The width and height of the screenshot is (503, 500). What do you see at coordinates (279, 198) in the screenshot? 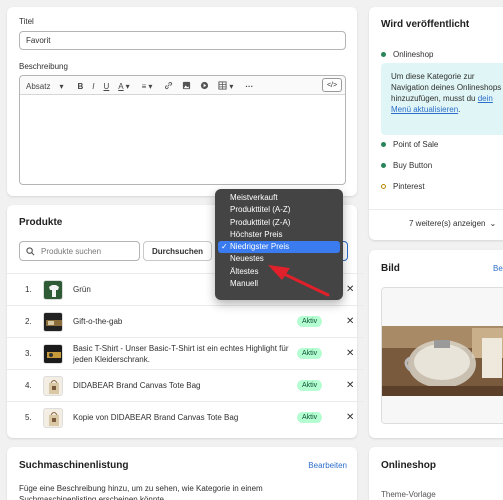
I see `sort-option-bestselling: Meistverkauft` at bounding box center [279, 198].